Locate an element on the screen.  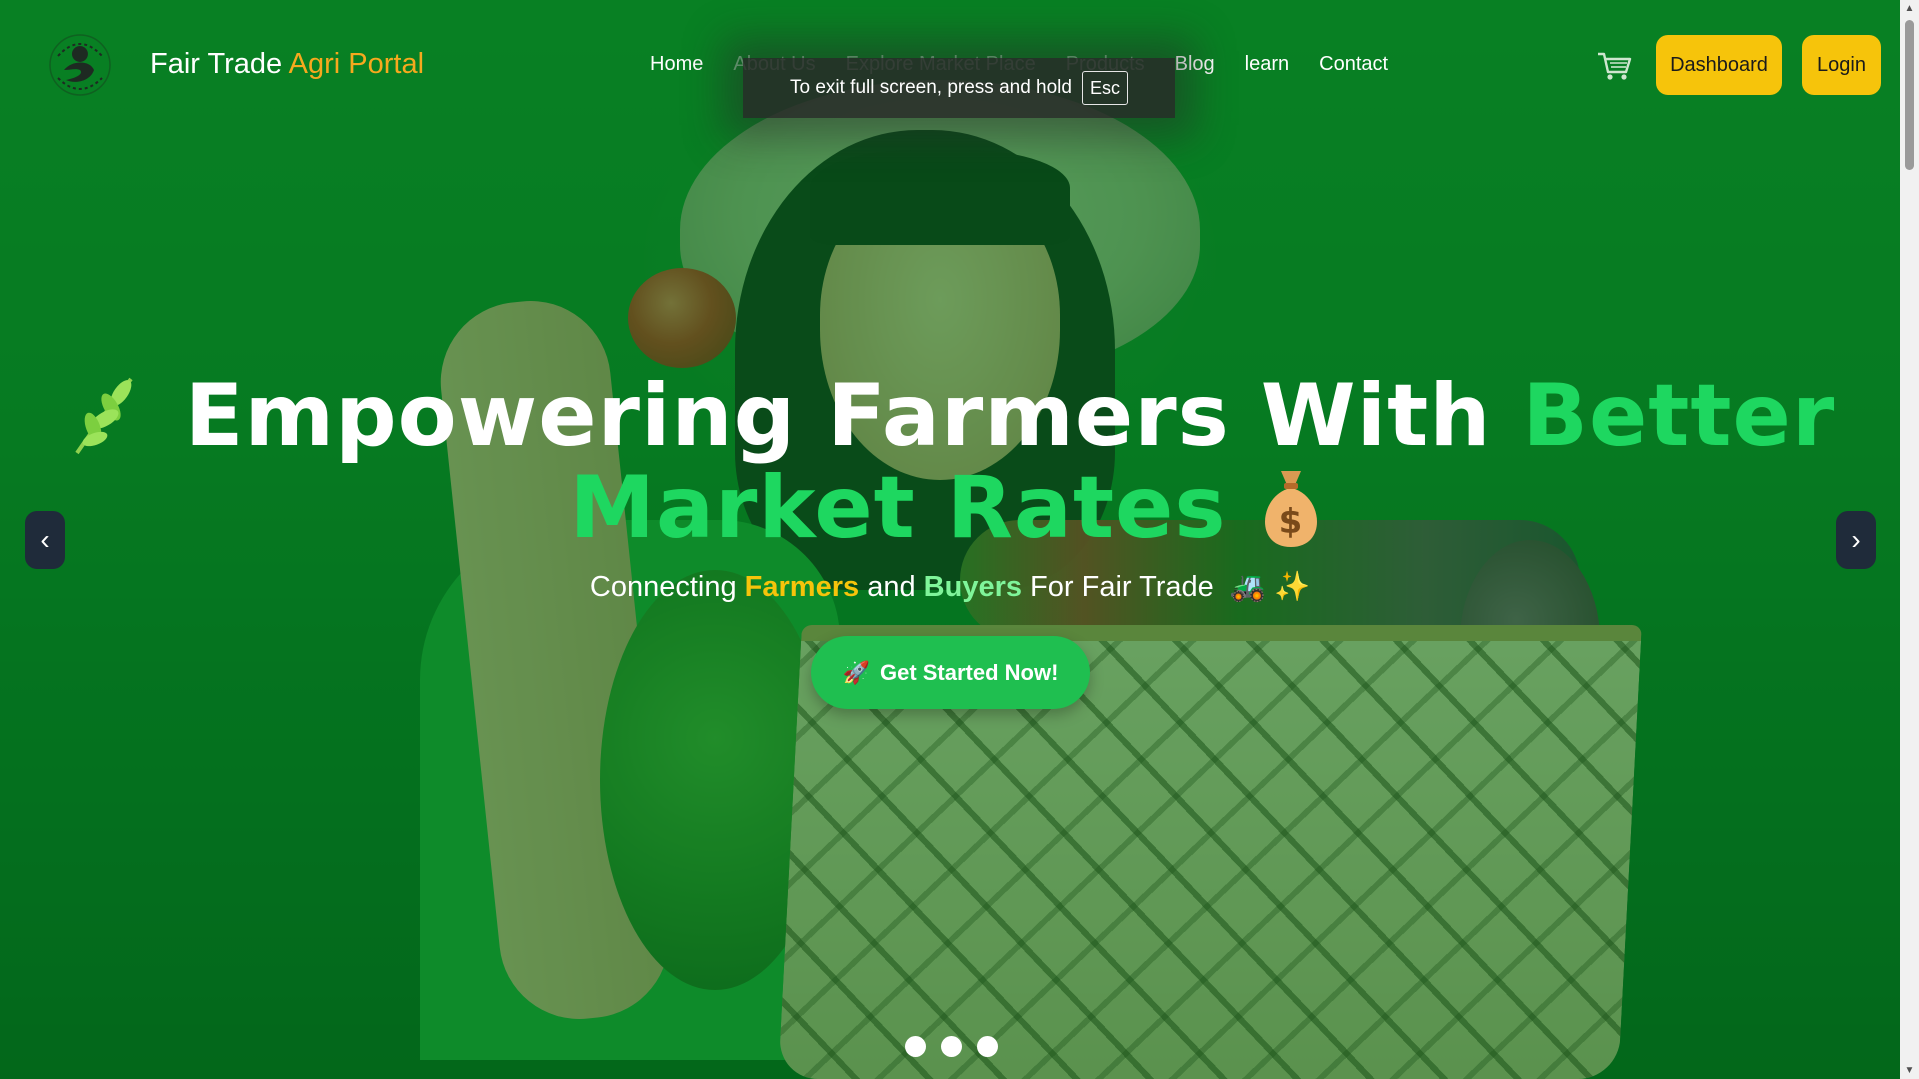
brand-title: Fair Trade Agri Portal is located at coordinates (287, 64).